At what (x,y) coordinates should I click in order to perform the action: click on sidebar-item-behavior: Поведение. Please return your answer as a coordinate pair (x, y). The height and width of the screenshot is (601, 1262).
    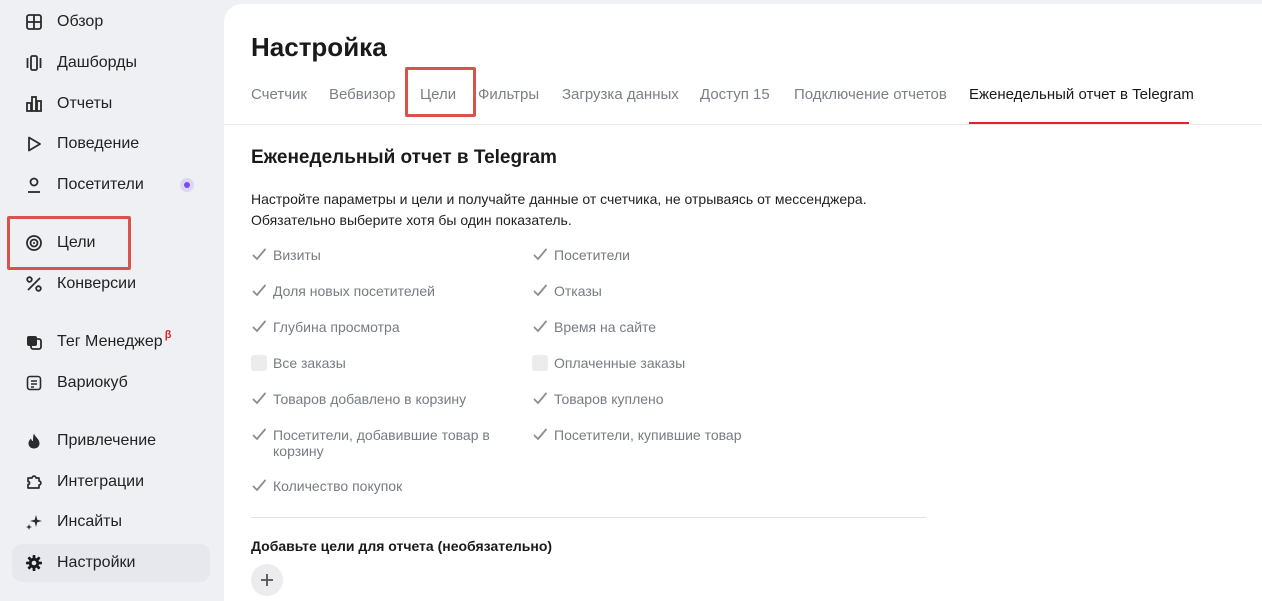
    Looking at the image, I should click on (111, 144).